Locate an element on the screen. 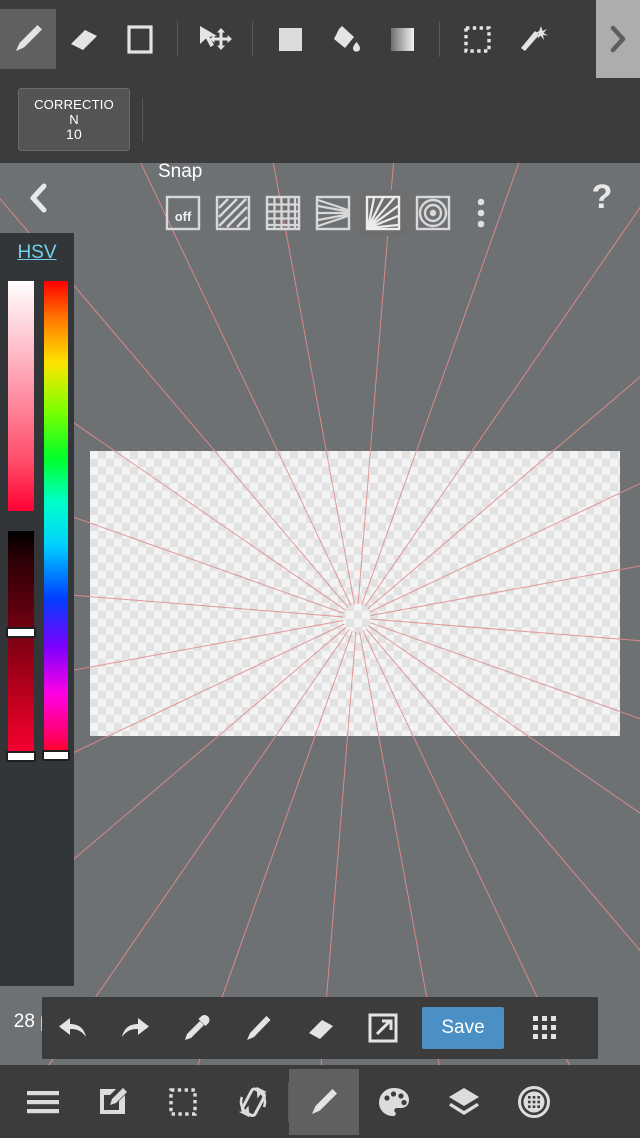 The image size is (640, 1138). three-dots-vertical-icon is located at coordinates (481, 213).